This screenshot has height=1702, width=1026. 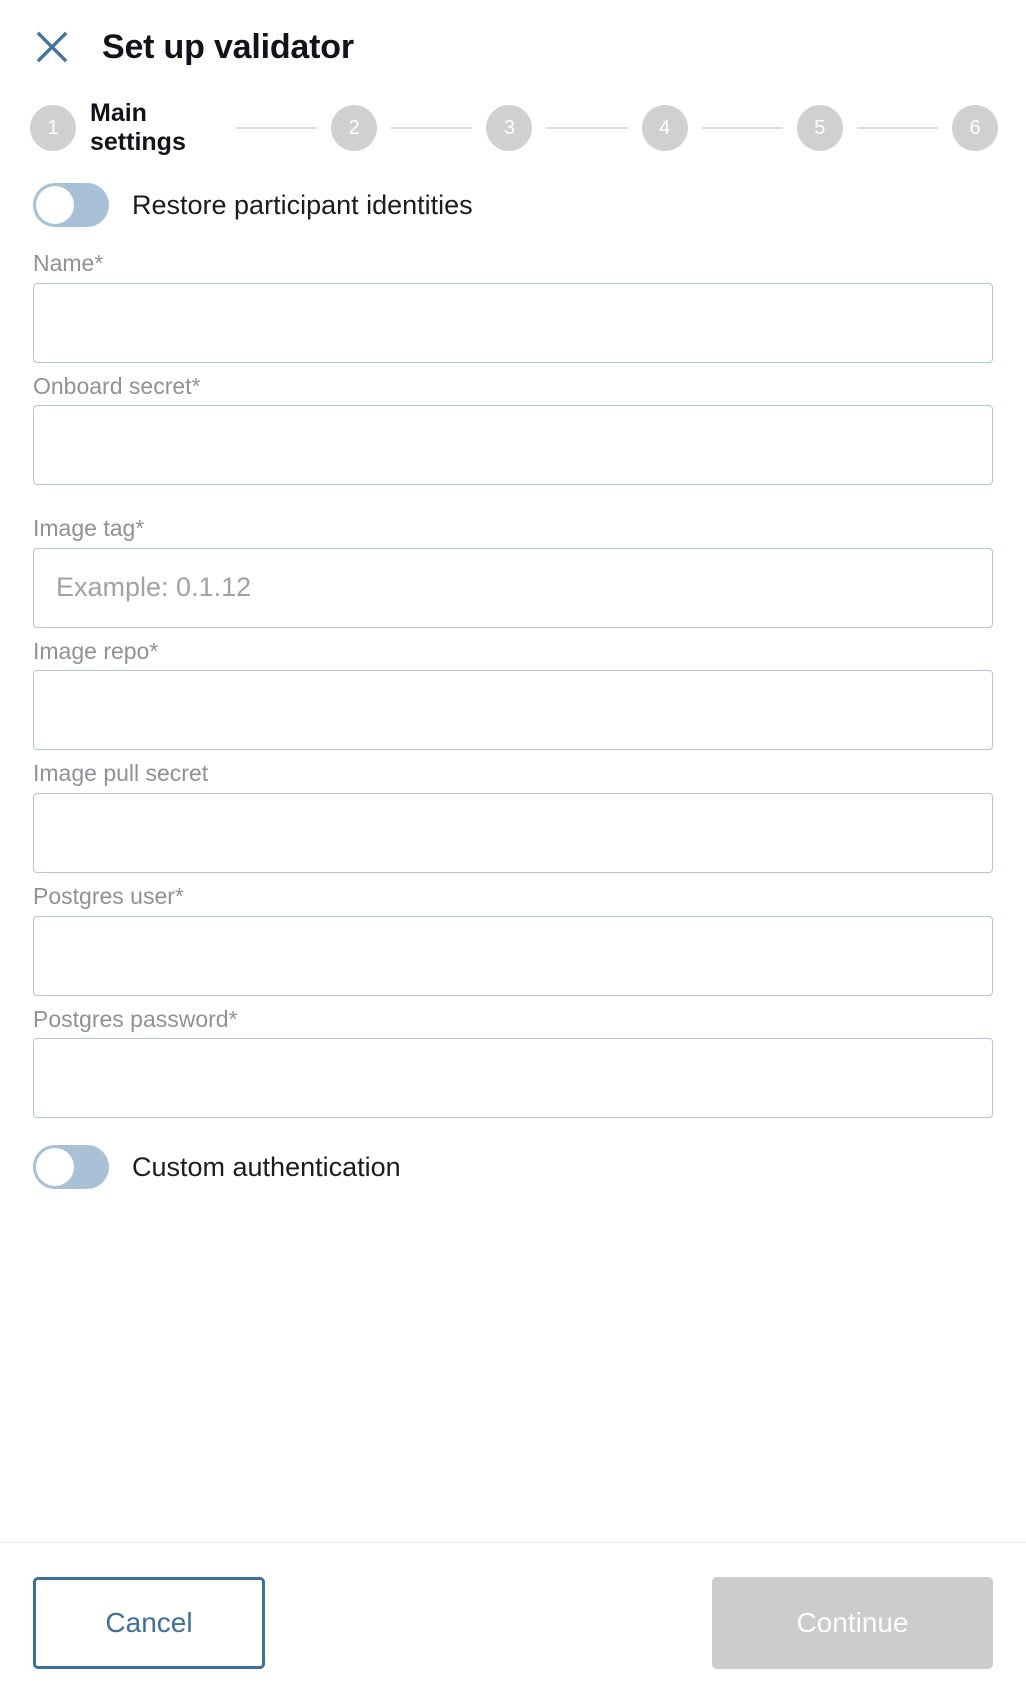 What do you see at coordinates (975, 128) in the screenshot?
I see `step-circle-6: 6` at bounding box center [975, 128].